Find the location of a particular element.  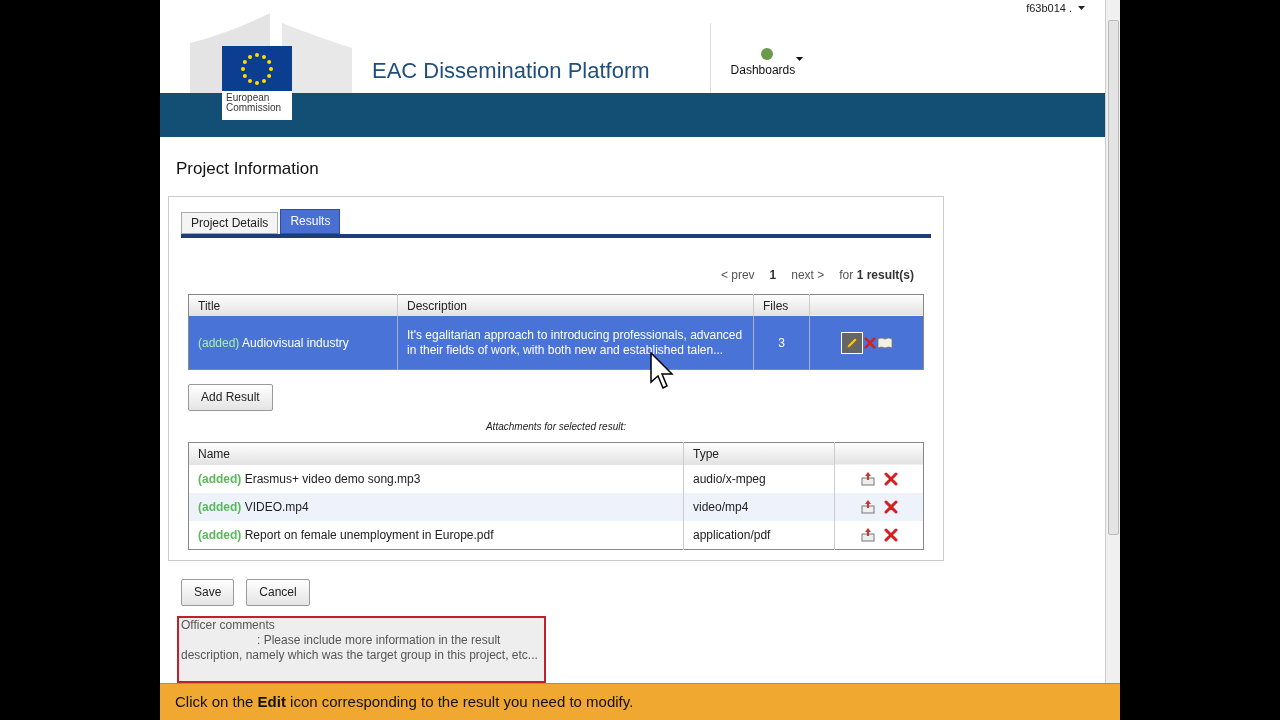

add-result-button: Add Result is located at coordinates (230, 397).